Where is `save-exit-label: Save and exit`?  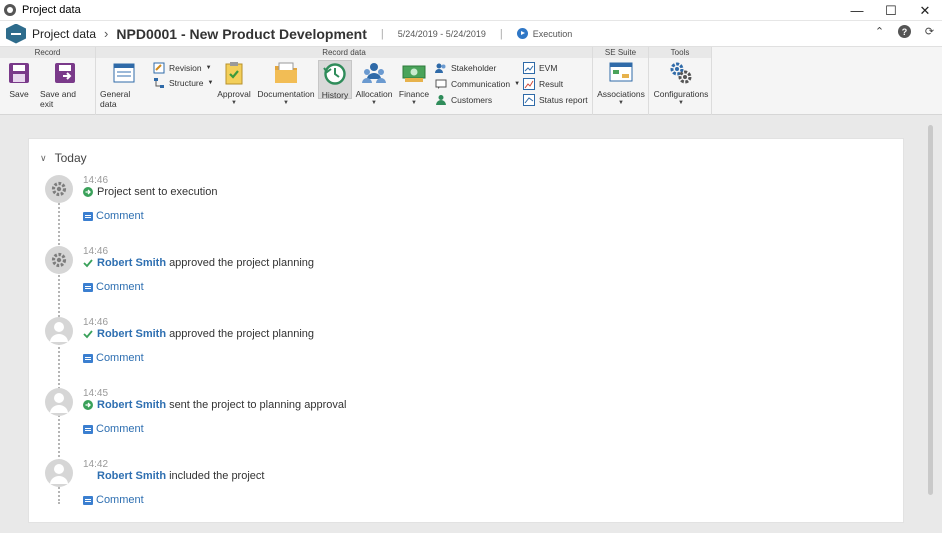 save-exit-label: Save and exit is located at coordinates (58, 99).